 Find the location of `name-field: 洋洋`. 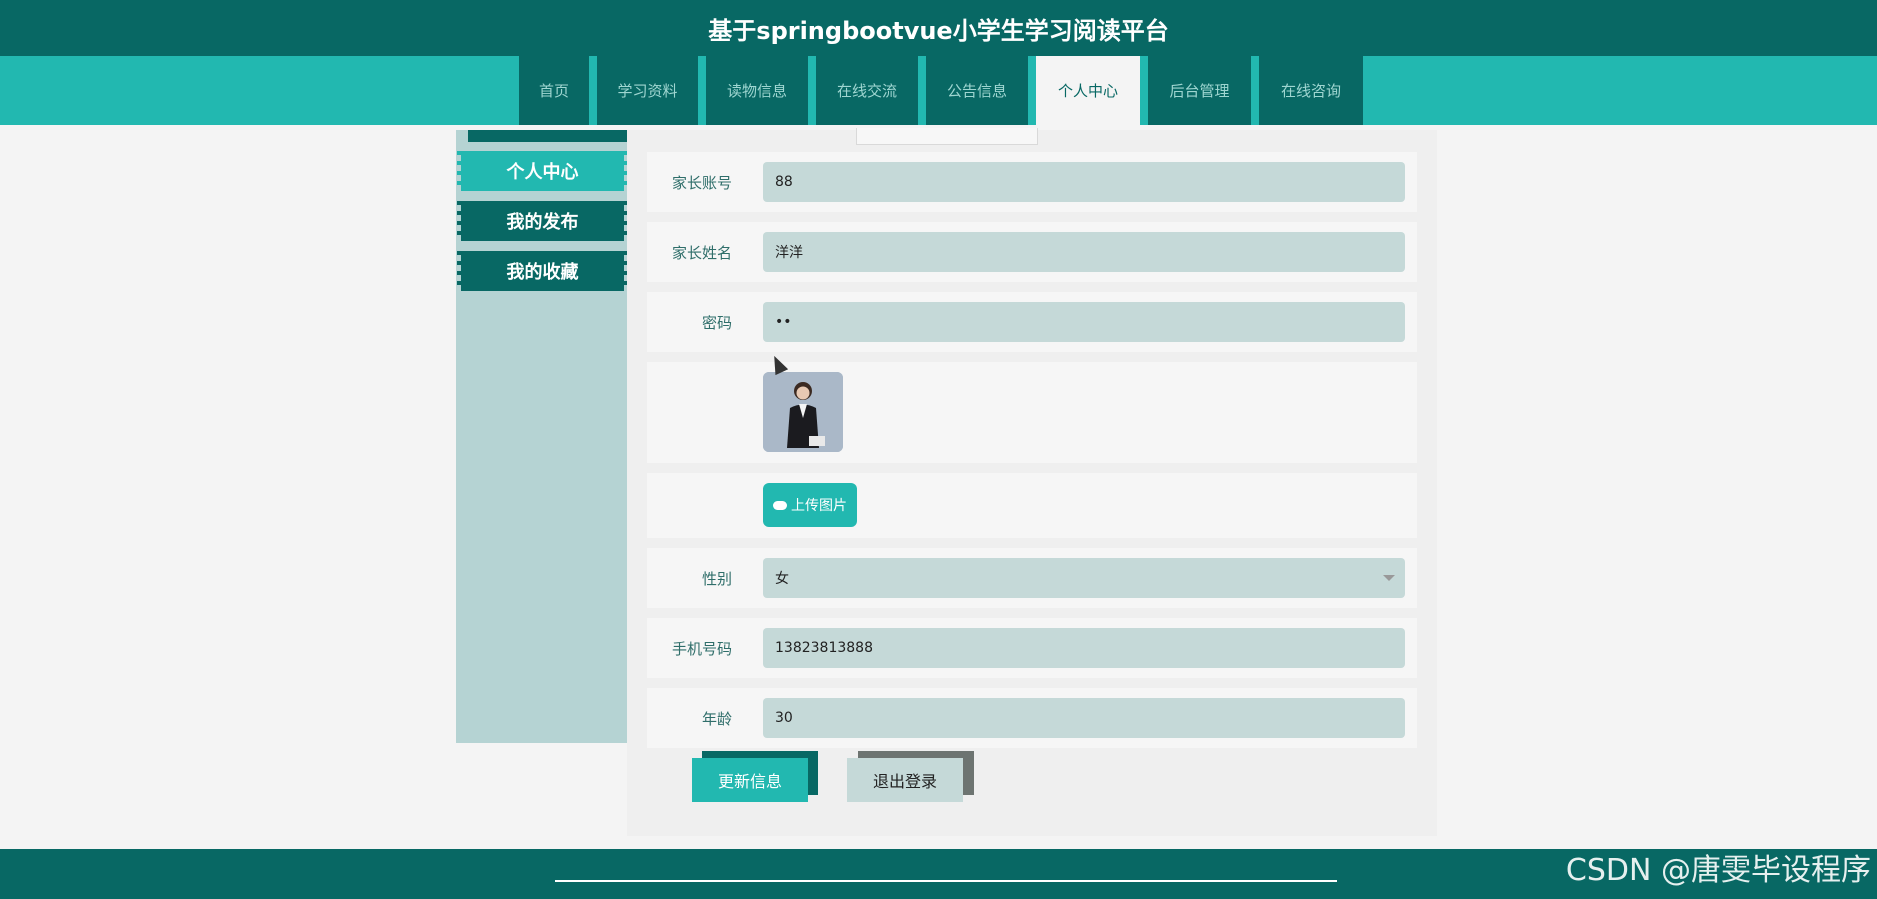

name-field: 洋洋 is located at coordinates (1084, 252).